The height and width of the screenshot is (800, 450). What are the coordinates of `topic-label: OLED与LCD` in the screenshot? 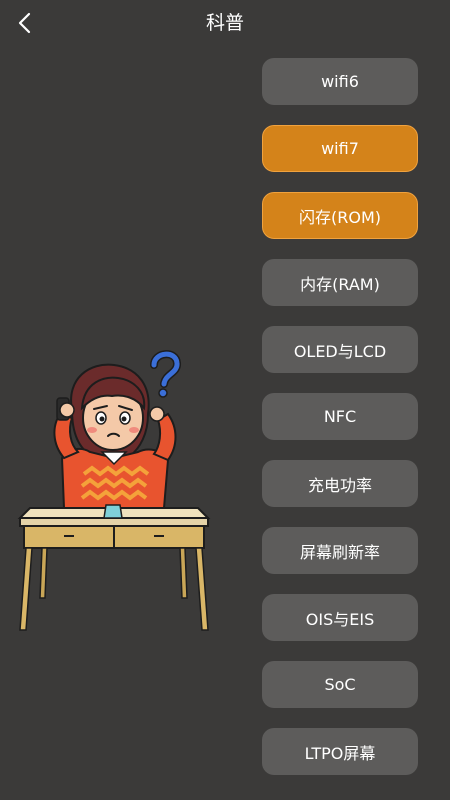 It's located at (340, 351).